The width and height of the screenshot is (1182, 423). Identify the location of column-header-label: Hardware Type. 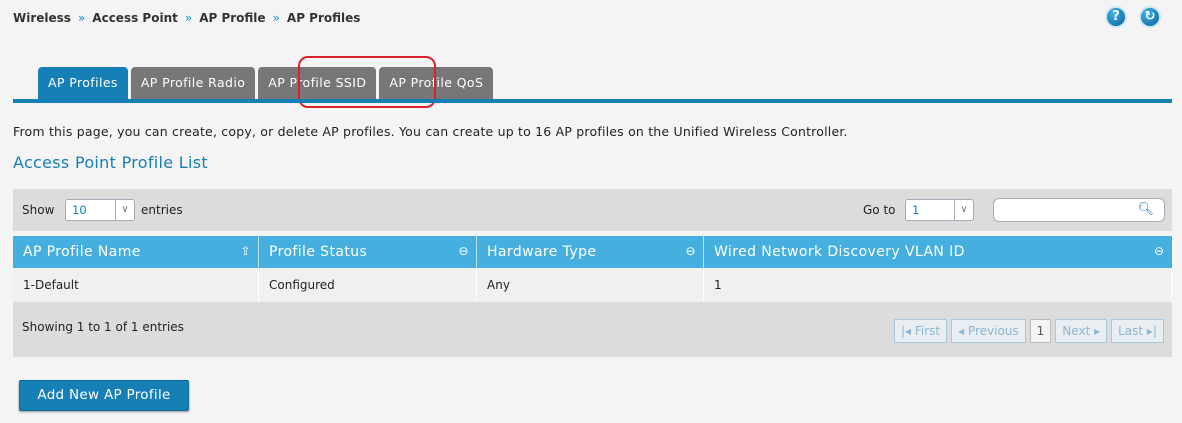
(542, 252).